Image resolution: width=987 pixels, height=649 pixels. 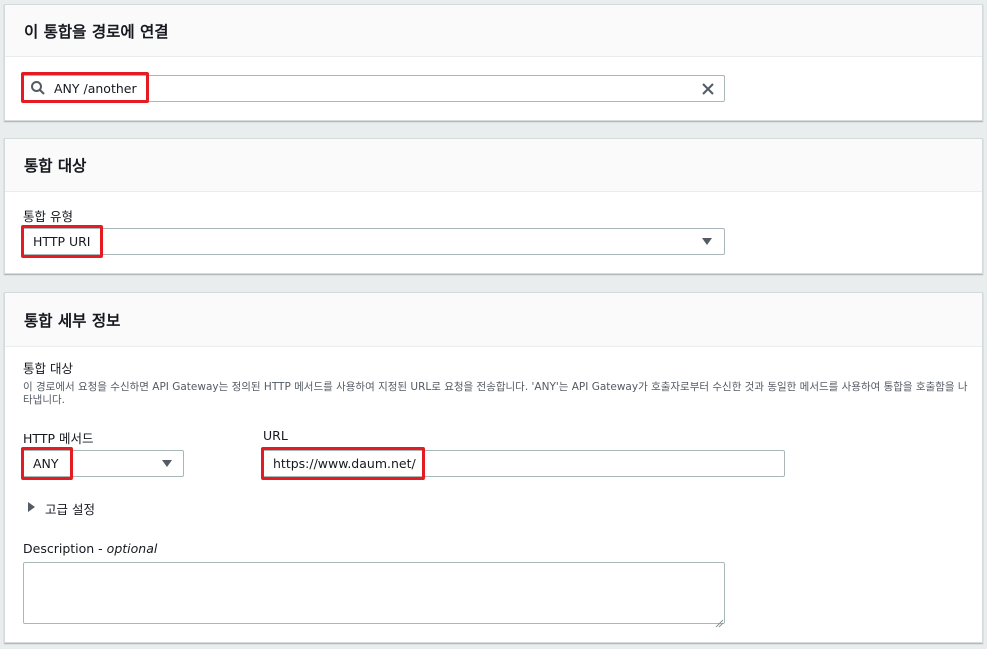 What do you see at coordinates (38, 88) in the screenshot?
I see `search-icon` at bounding box center [38, 88].